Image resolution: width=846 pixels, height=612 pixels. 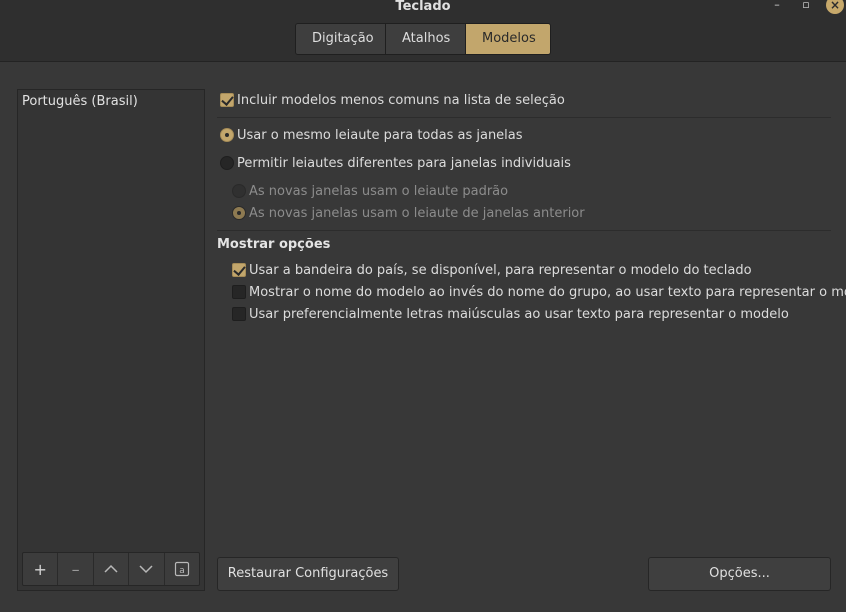 What do you see at coordinates (239, 191) in the screenshot?
I see `new-windows-default-radio` at bounding box center [239, 191].